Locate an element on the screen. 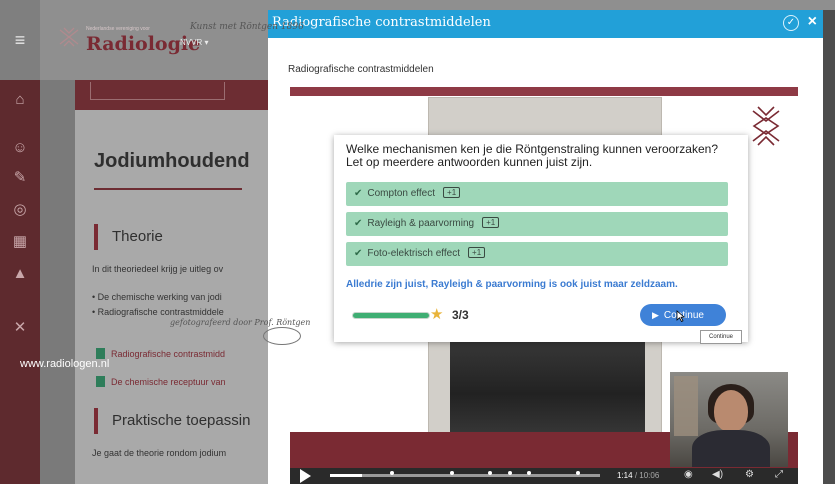 The height and width of the screenshot is (484, 835). presenter-body is located at coordinates (731, 448).